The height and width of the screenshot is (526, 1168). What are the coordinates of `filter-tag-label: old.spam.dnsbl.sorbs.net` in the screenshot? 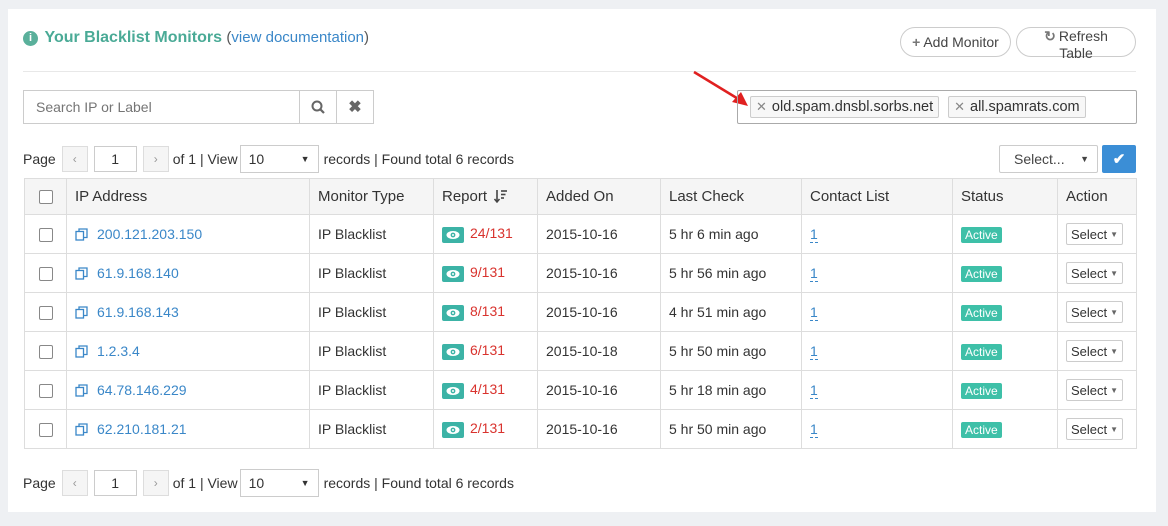 It's located at (852, 107).